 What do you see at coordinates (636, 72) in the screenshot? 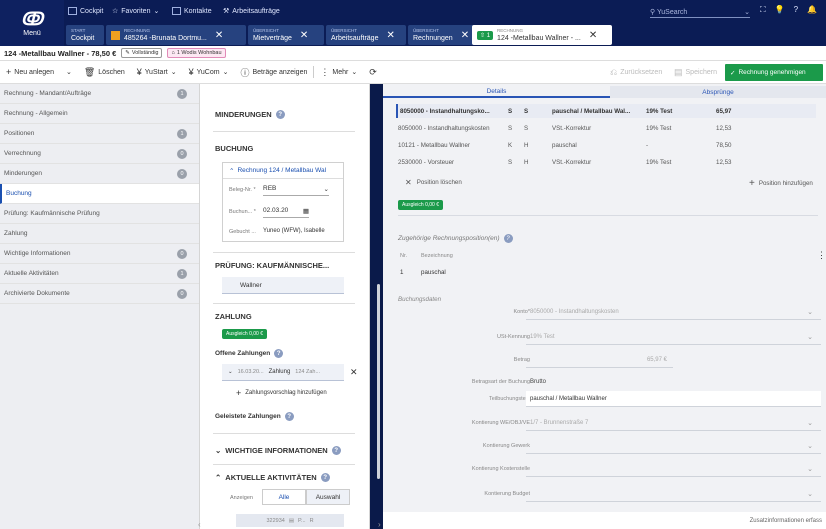
I see `reset-button: ⎌ Zurücksetzen` at bounding box center [636, 72].